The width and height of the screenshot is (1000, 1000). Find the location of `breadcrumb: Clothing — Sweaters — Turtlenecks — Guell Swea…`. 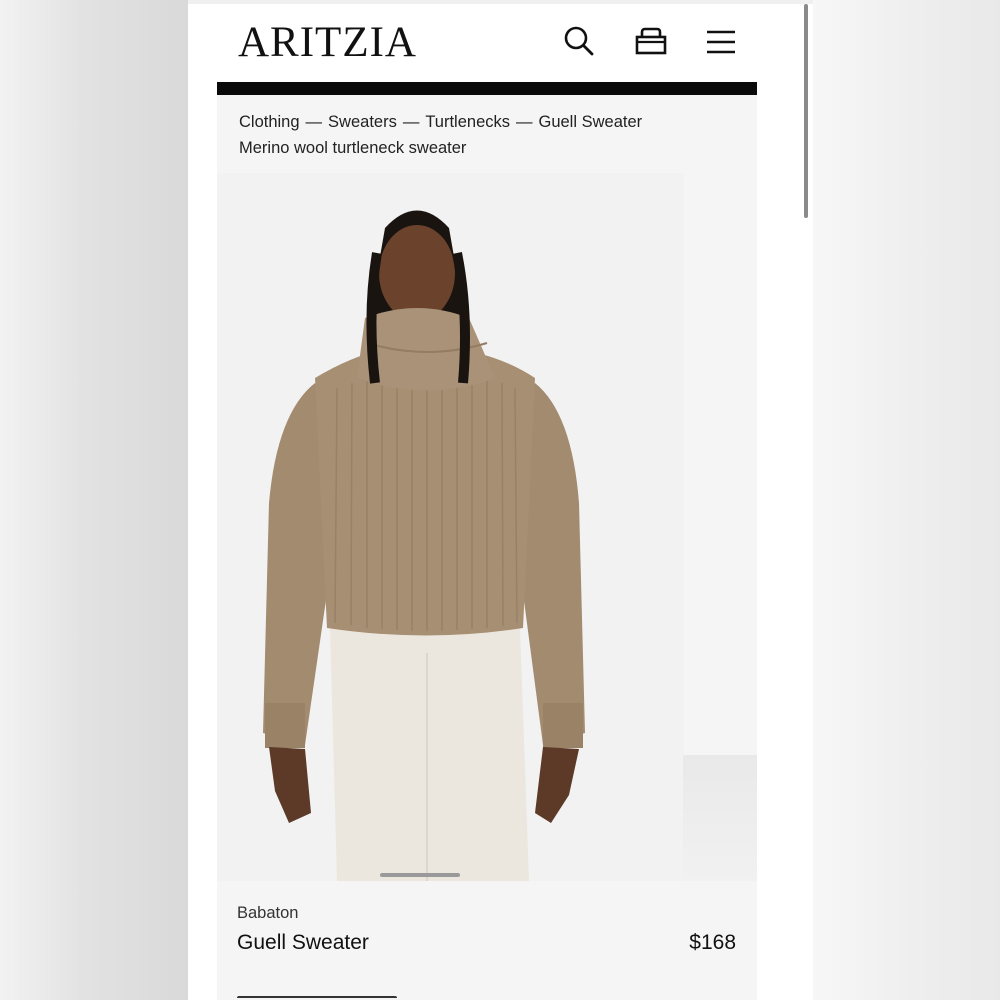

breadcrumb: Clothing — Sweaters — Turtlenecks — Guell Swea… is located at coordinates (440, 122).